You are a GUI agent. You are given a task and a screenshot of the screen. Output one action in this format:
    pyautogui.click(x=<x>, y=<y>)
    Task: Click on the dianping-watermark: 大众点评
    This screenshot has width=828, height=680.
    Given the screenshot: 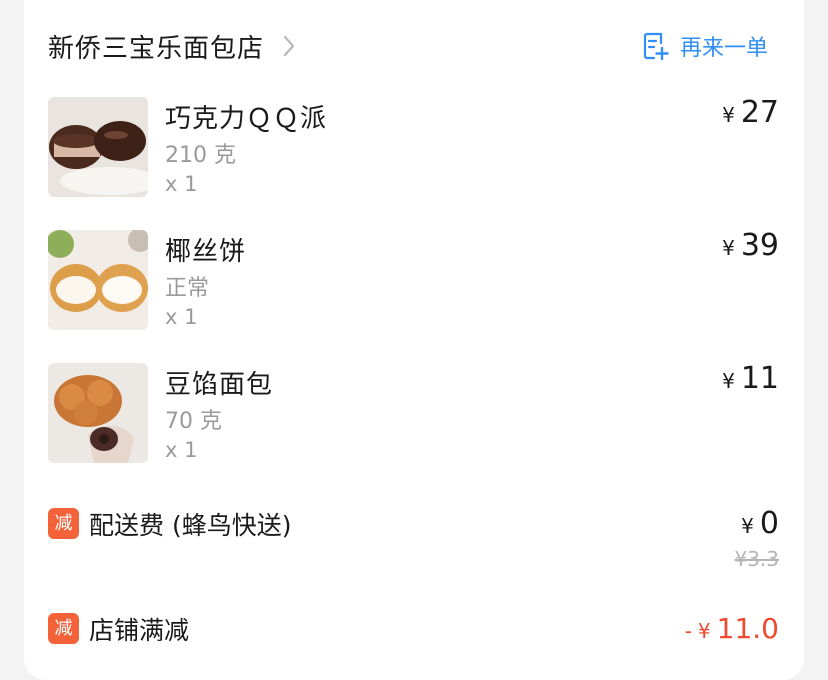 What is the action you would take?
    pyautogui.click(x=712, y=600)
    